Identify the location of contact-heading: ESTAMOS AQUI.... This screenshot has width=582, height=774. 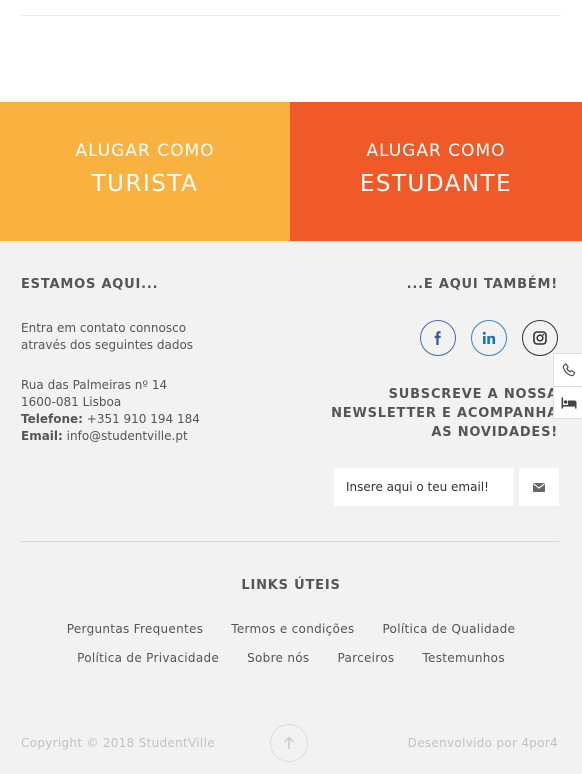
(90, 284).